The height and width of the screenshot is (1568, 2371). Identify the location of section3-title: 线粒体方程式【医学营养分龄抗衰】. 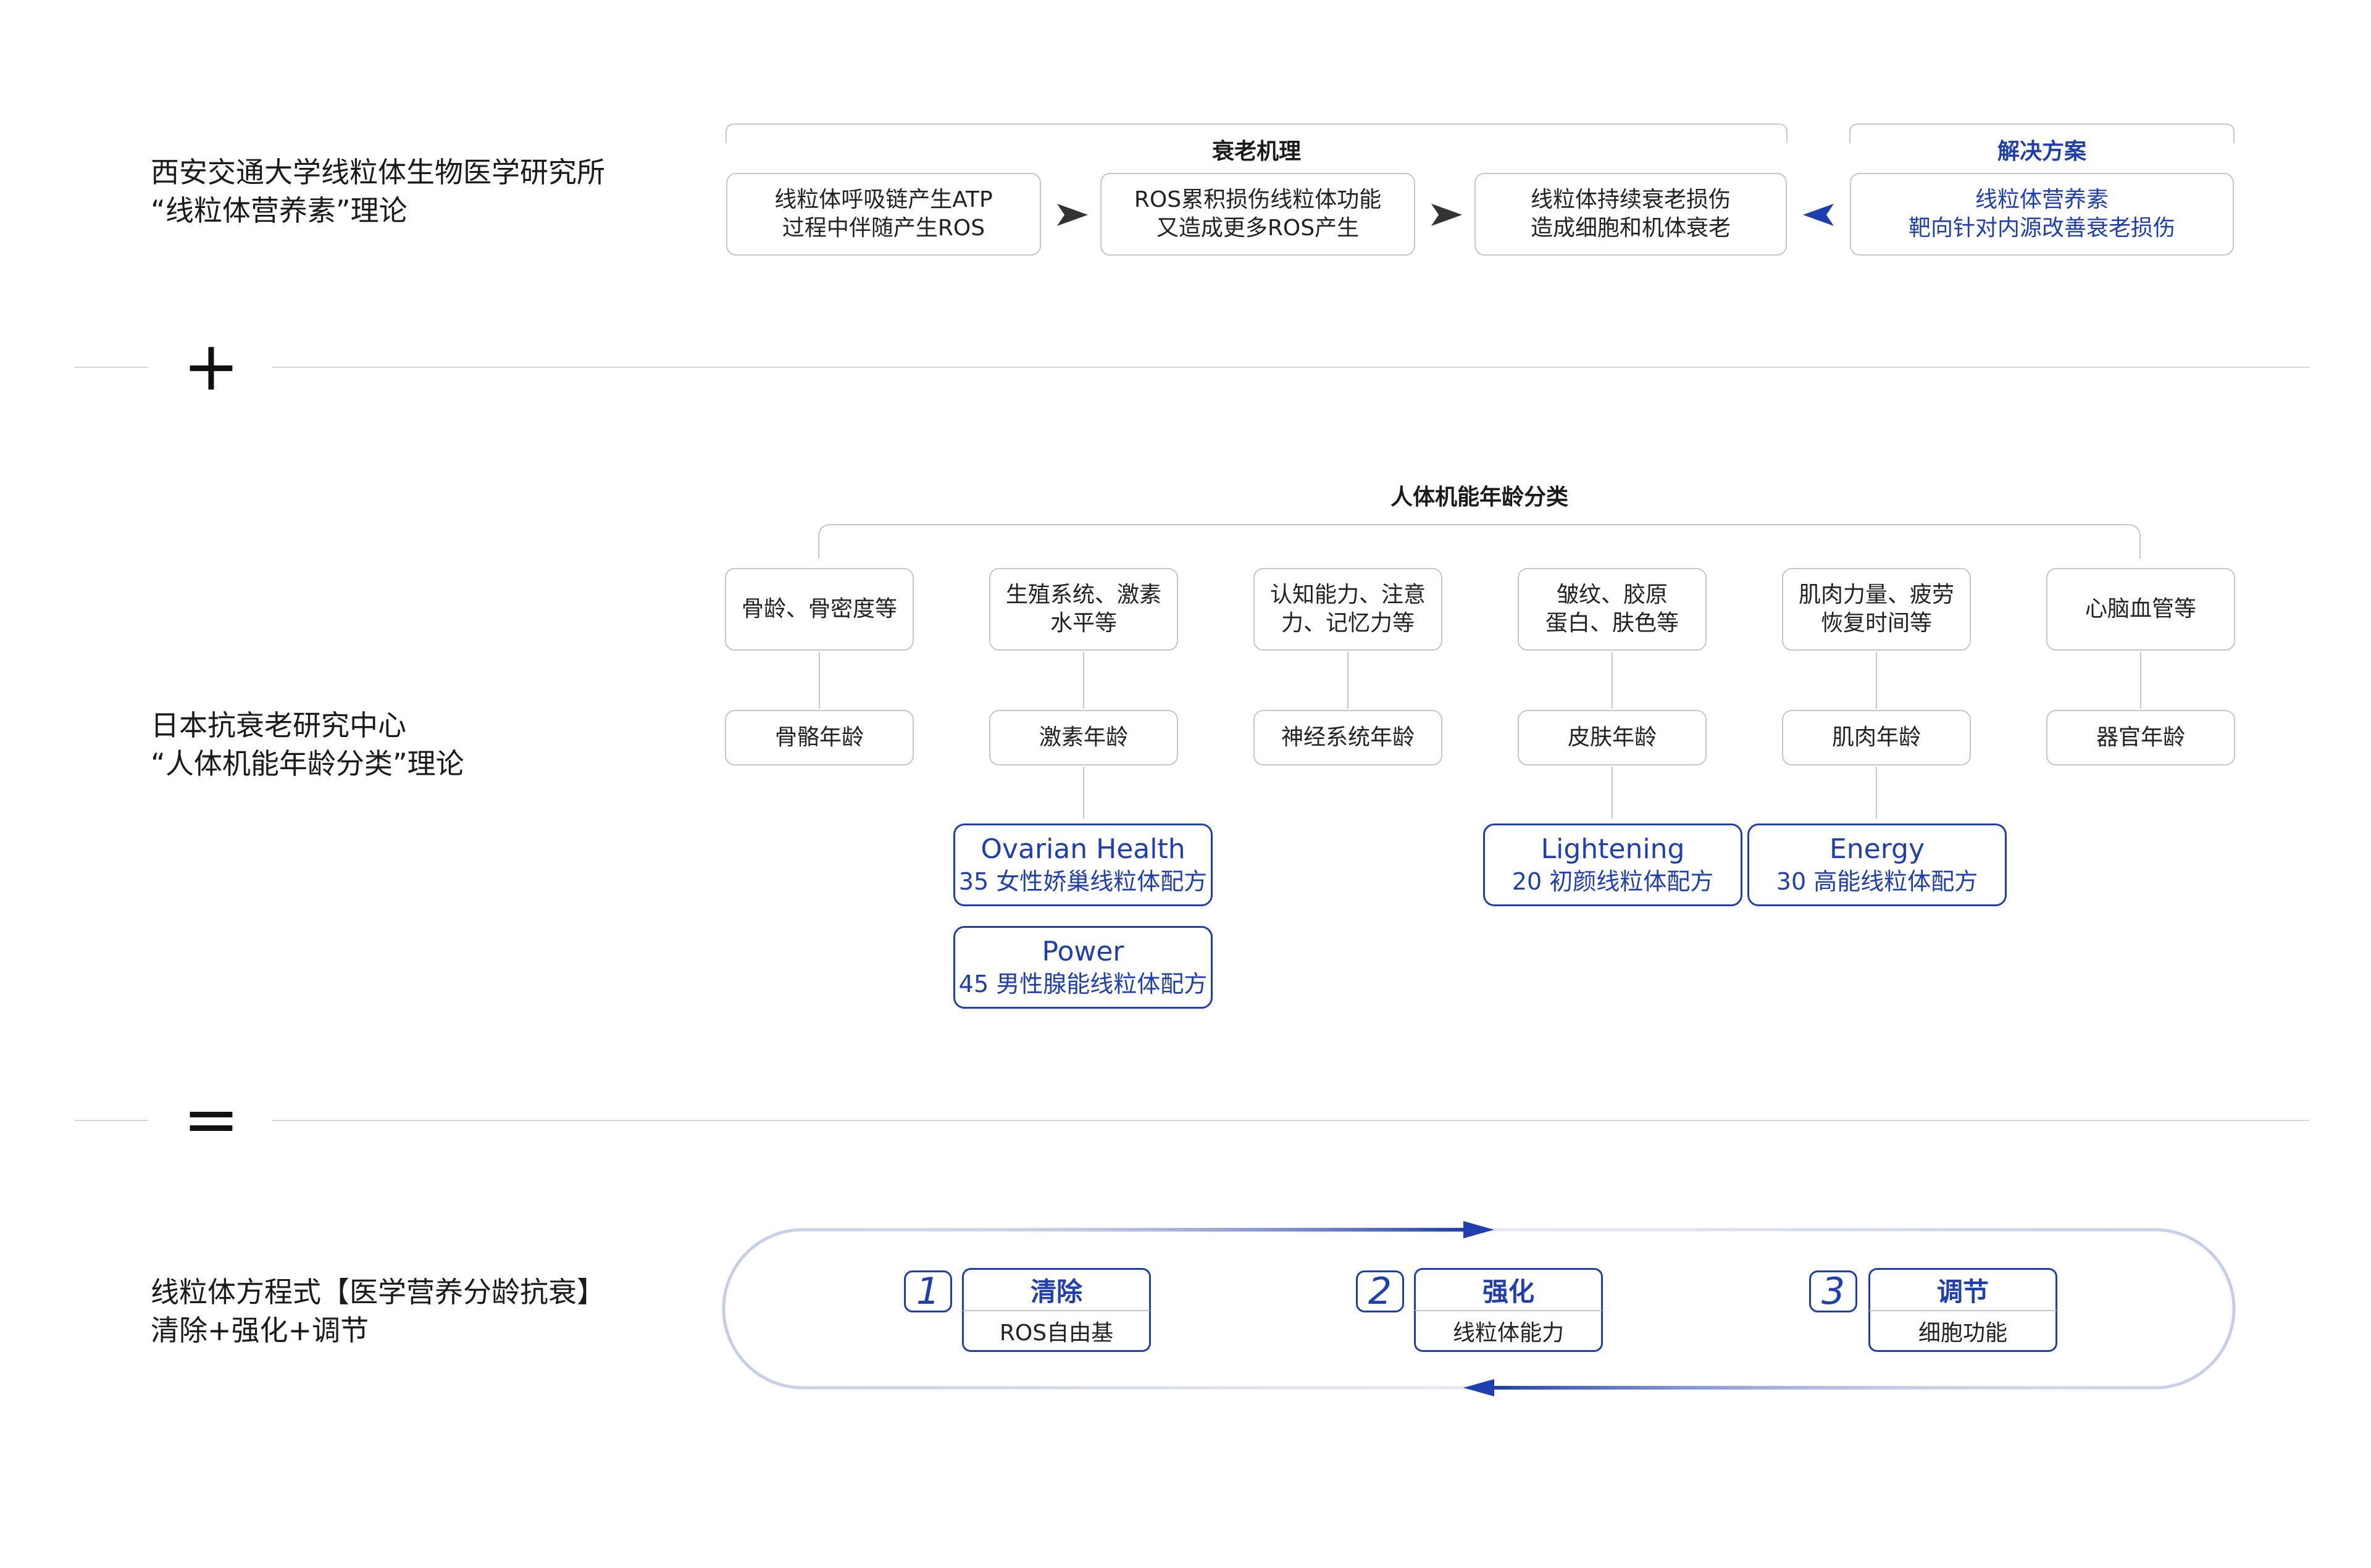
(378, 1292).